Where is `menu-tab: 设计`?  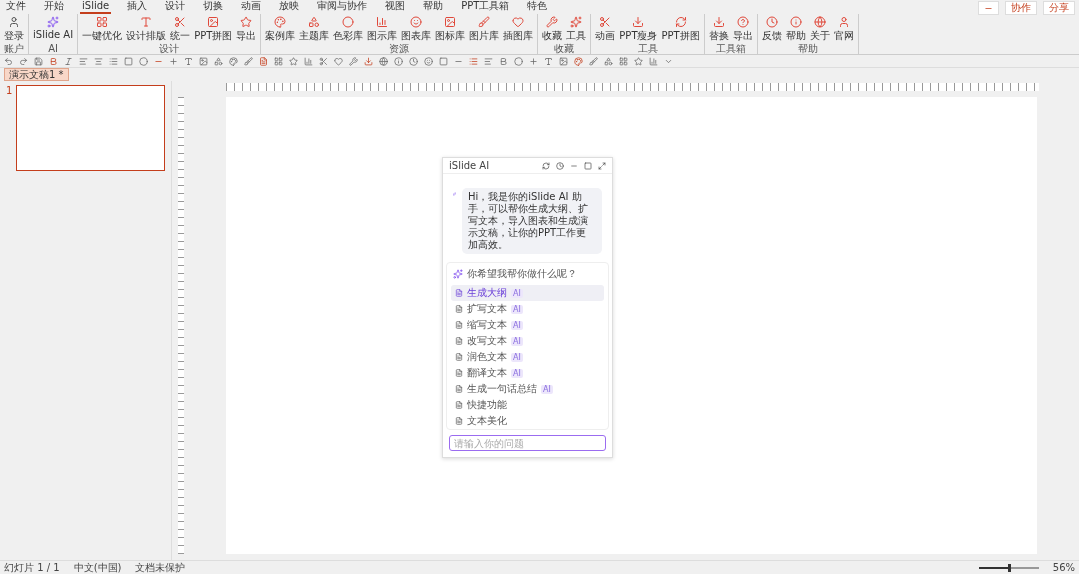 menu-tab: 设计 is located at coordinates (175, 7).